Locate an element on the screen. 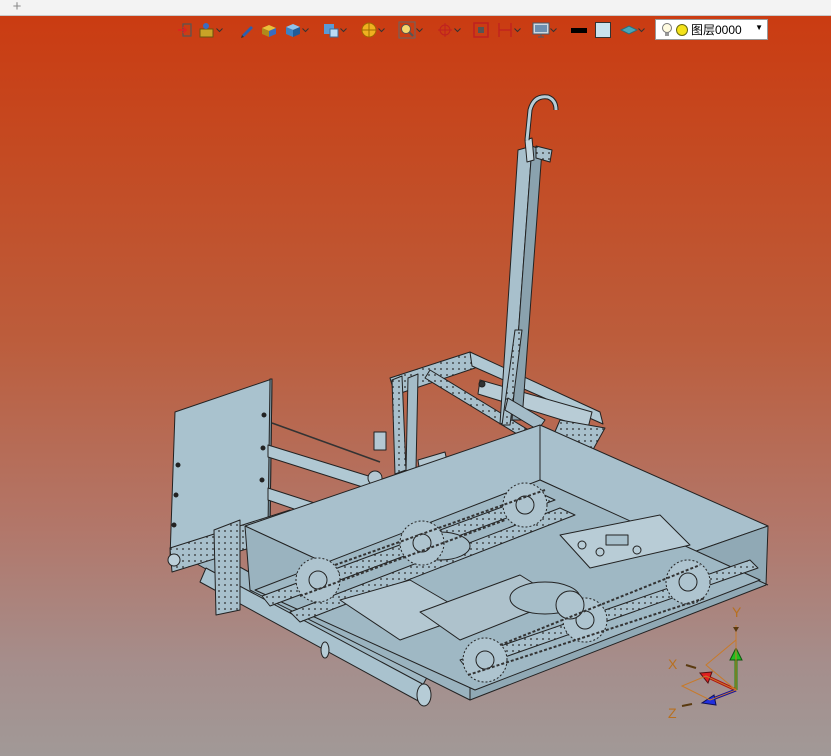 The image size is (831, 756). y-axis-label: Y is located at coordinates (737, 612).